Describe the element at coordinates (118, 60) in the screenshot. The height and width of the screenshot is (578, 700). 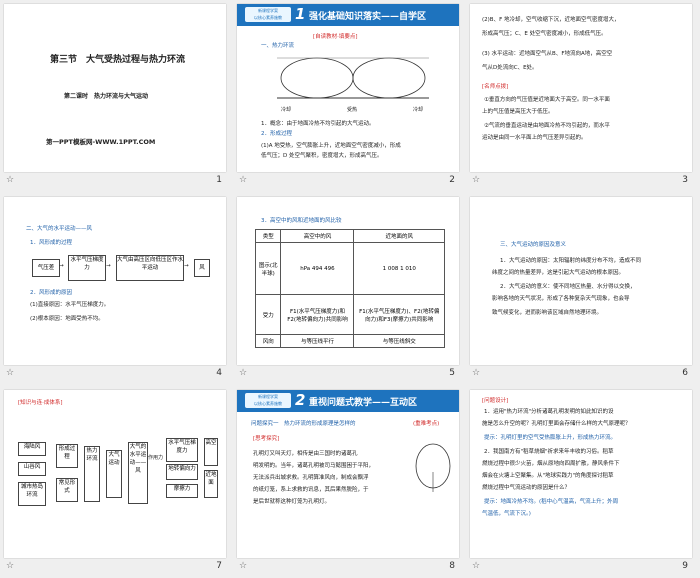
I see `slide-title: 第三节 大气受热过程与热力环流` at that location.